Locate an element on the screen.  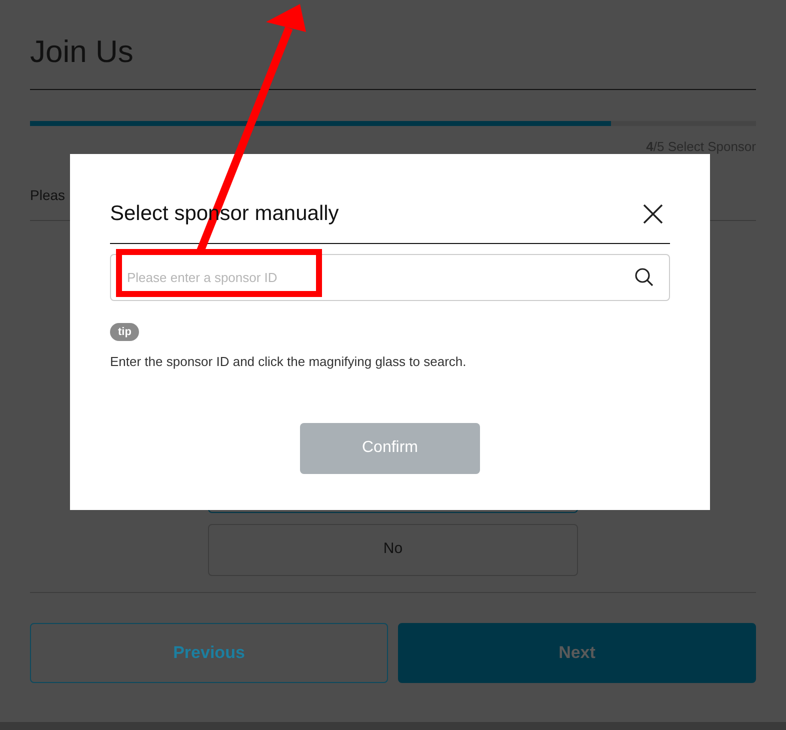
search-field: Please enter a sponsor ID is located at coordinates (390, 277).